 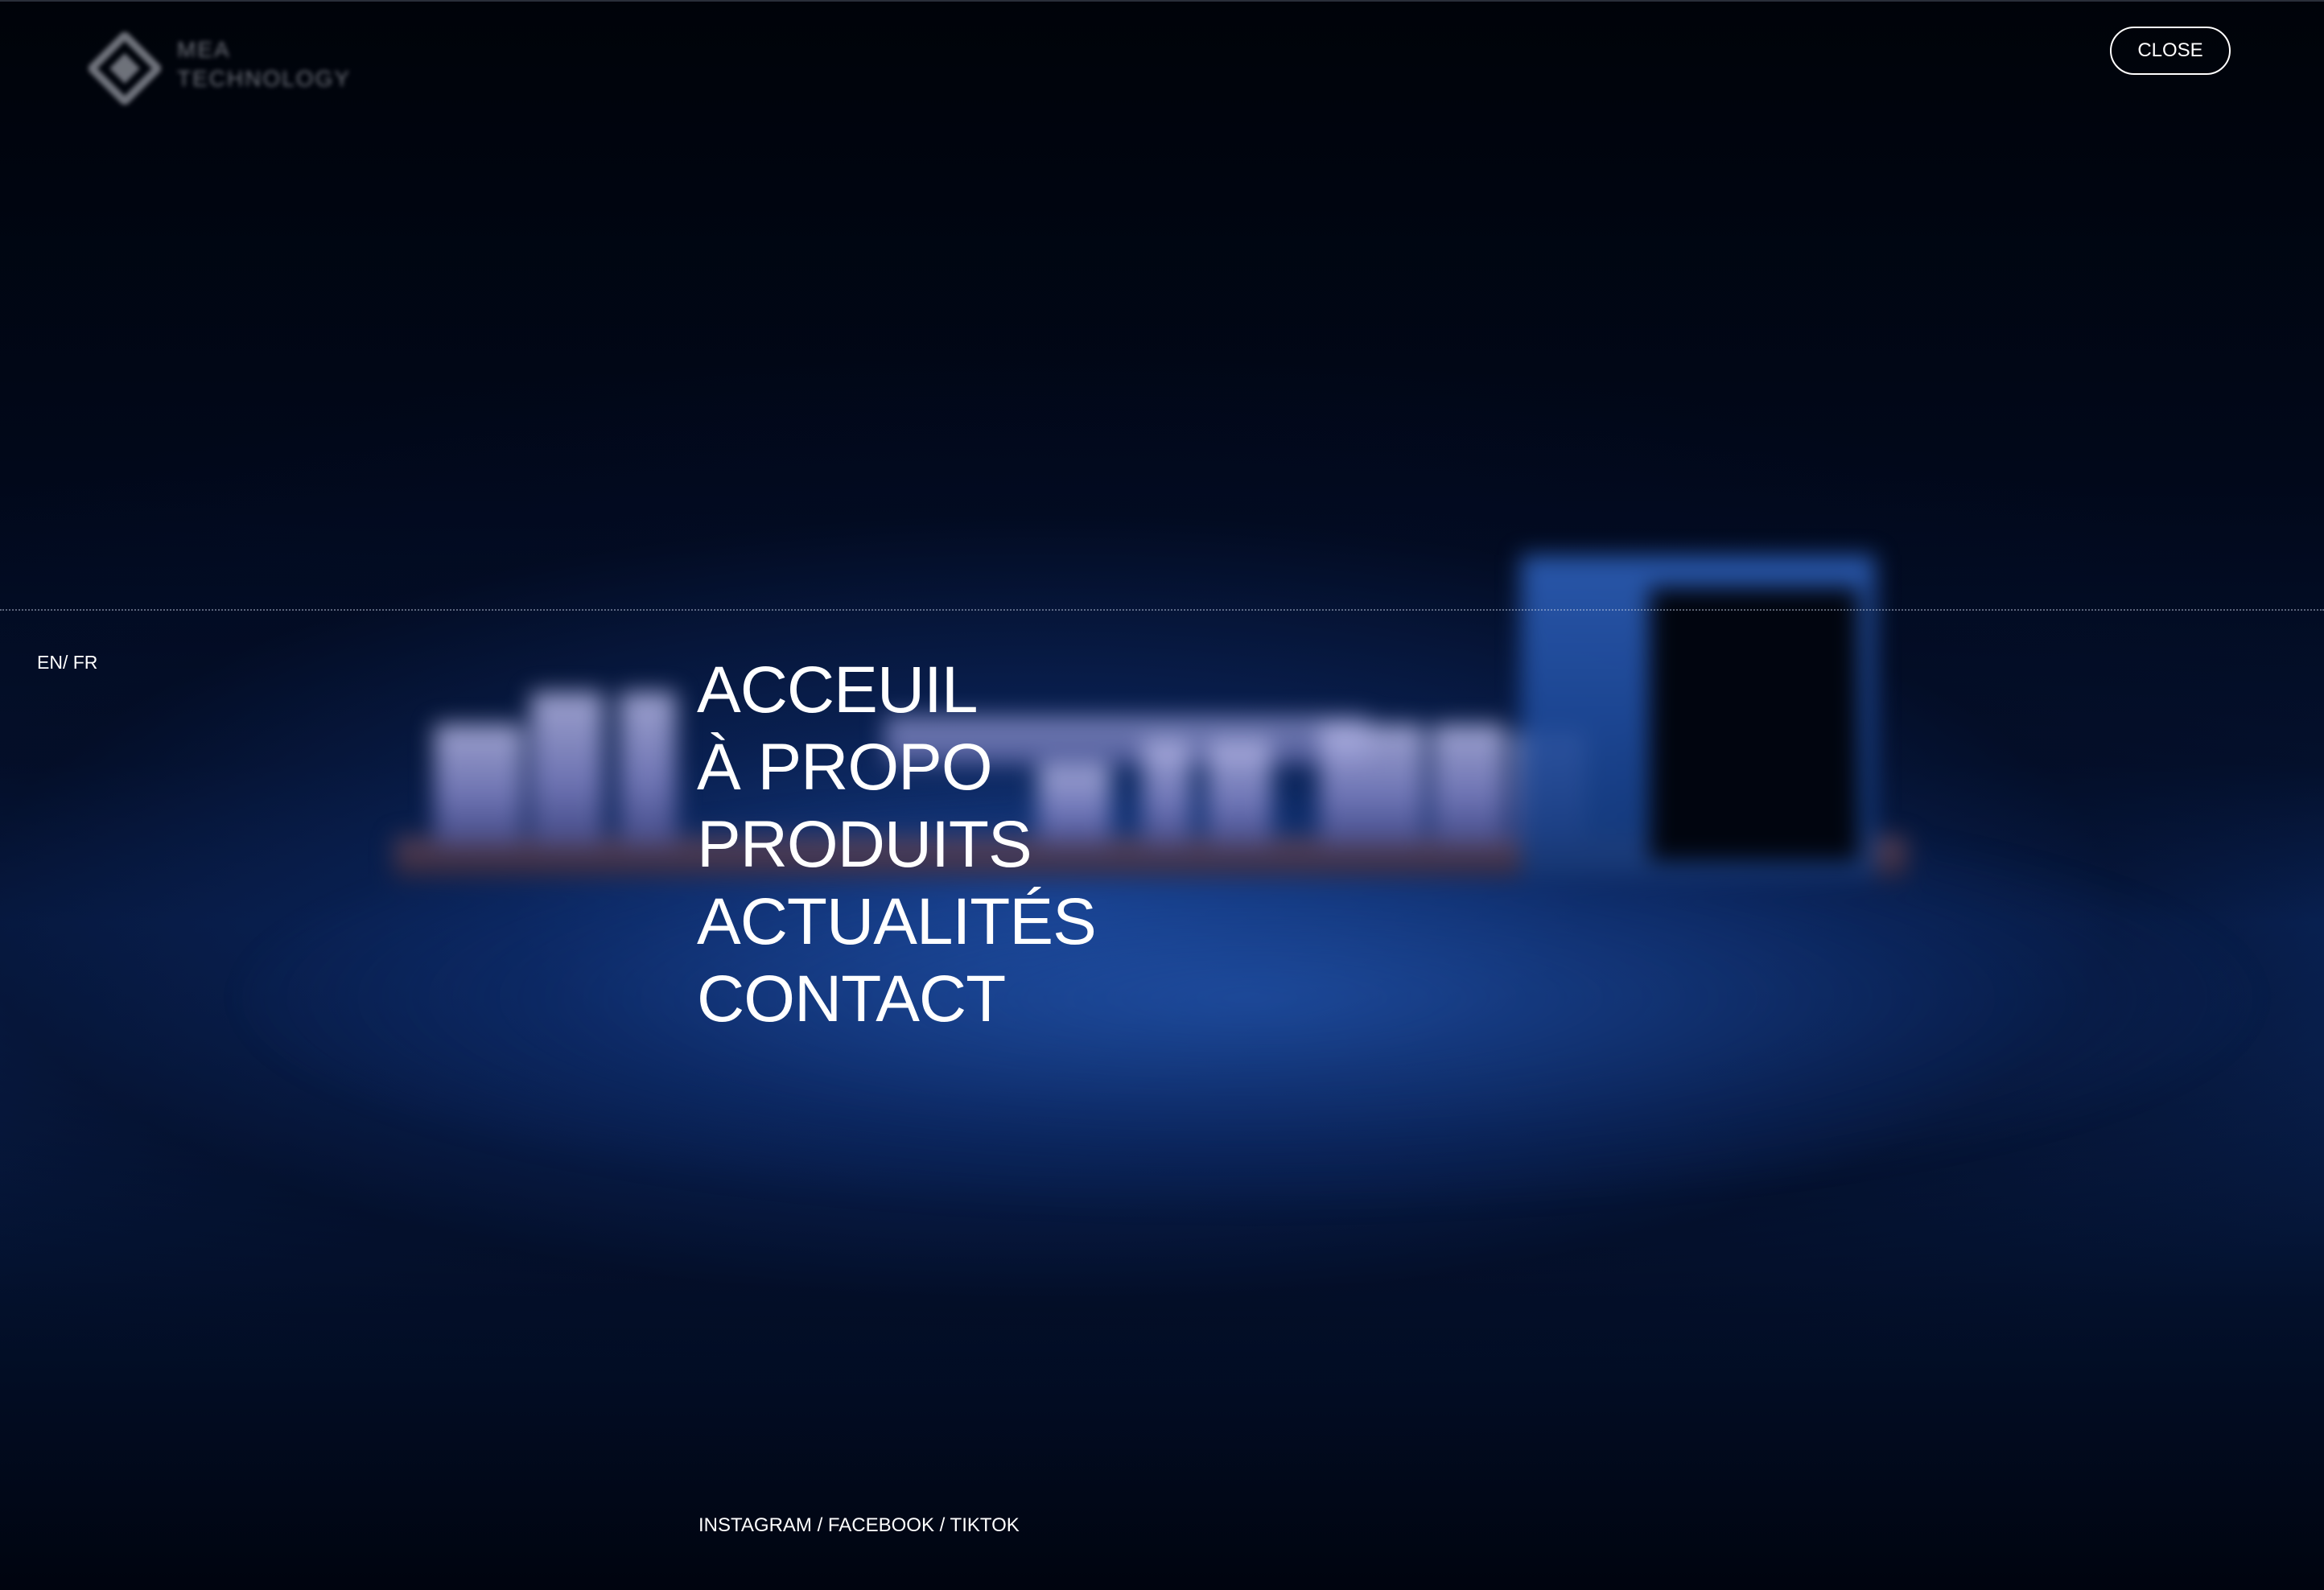 What do you see at coordinates (85, 662) in the screenshot?
I see `lang-fr-link: FR` at bounding box center [85, 662].